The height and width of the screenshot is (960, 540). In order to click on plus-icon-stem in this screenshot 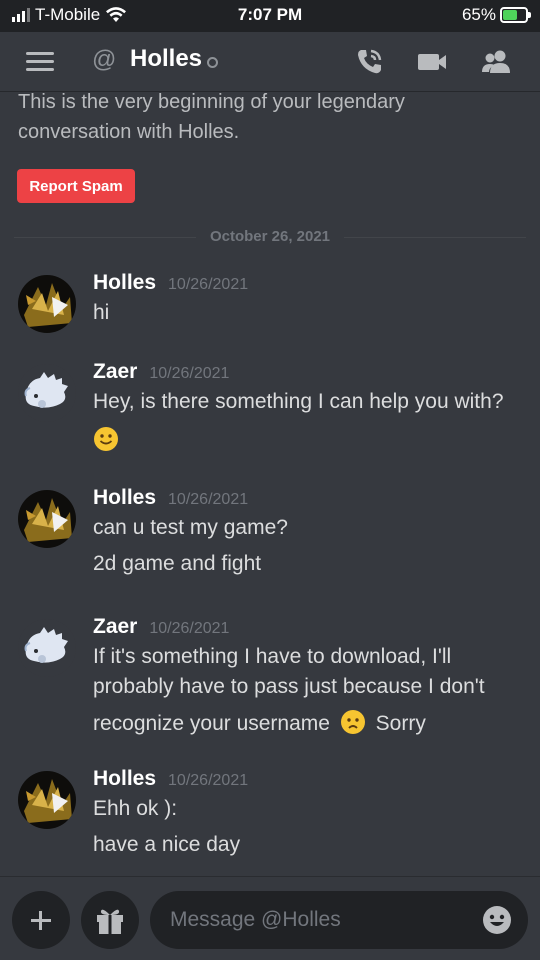, I will do `click(40, 920)`.